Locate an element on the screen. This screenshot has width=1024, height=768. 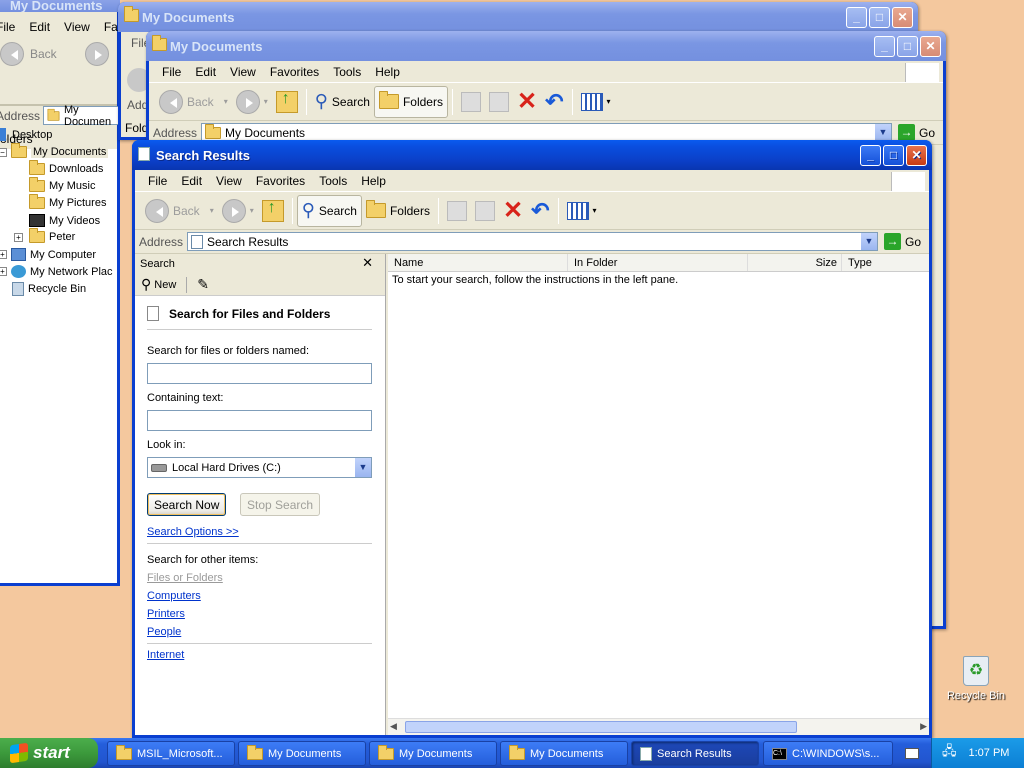
tree-item-downloads: Downloads is located at coordinates (66, 167).